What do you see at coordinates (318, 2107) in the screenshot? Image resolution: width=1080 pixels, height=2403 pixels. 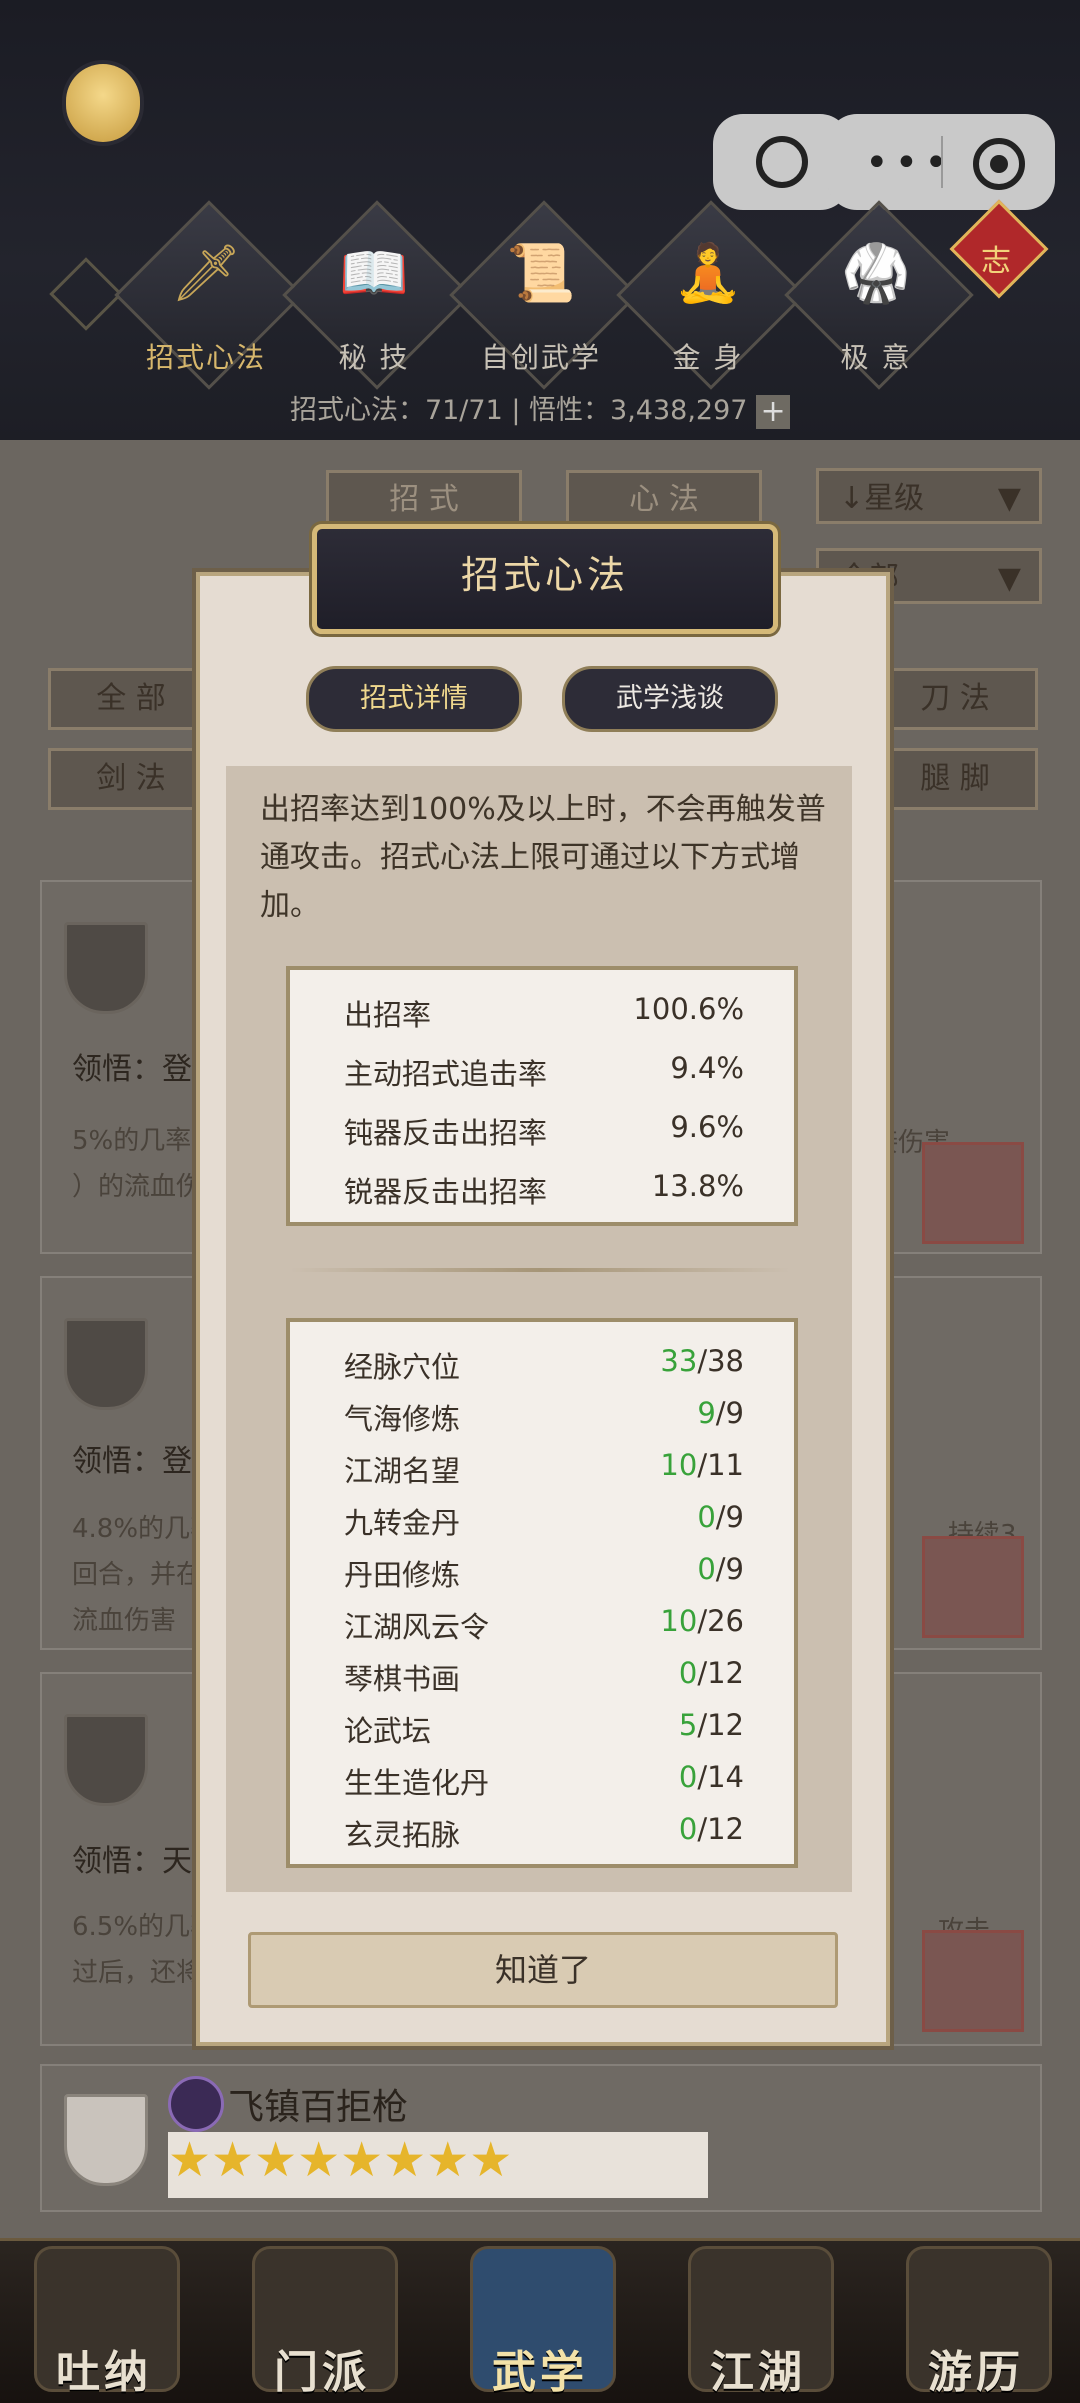 I see `card-title: 飞镇百拒枪` at bounding box center [318, 2107].